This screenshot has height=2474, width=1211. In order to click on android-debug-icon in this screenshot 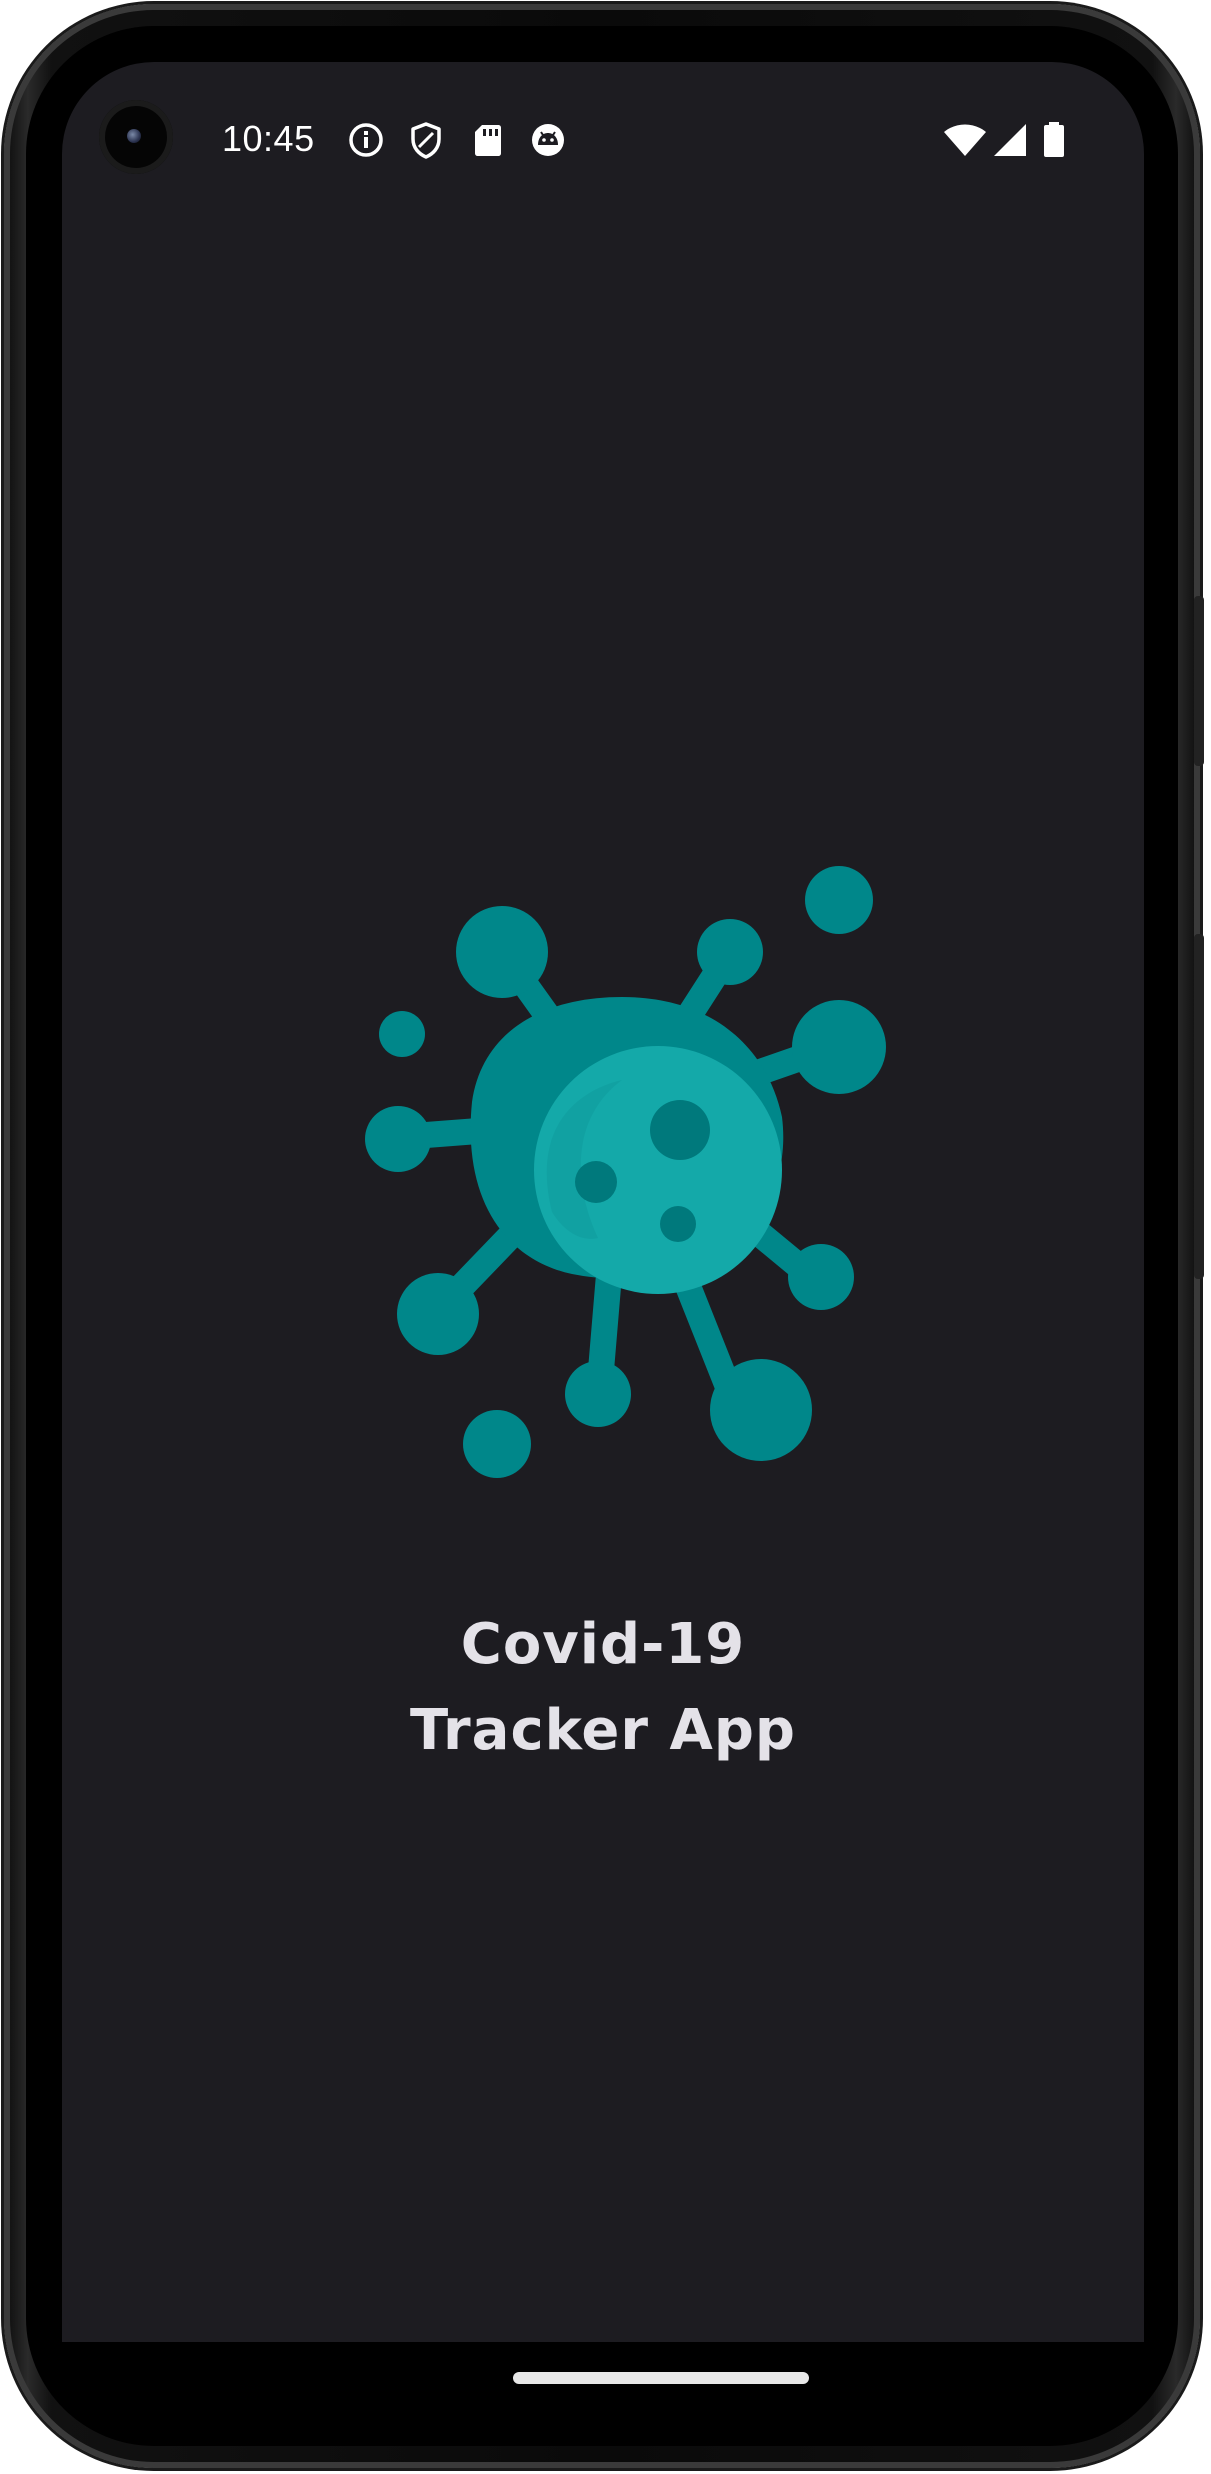, I will do `click(548, 140)`.